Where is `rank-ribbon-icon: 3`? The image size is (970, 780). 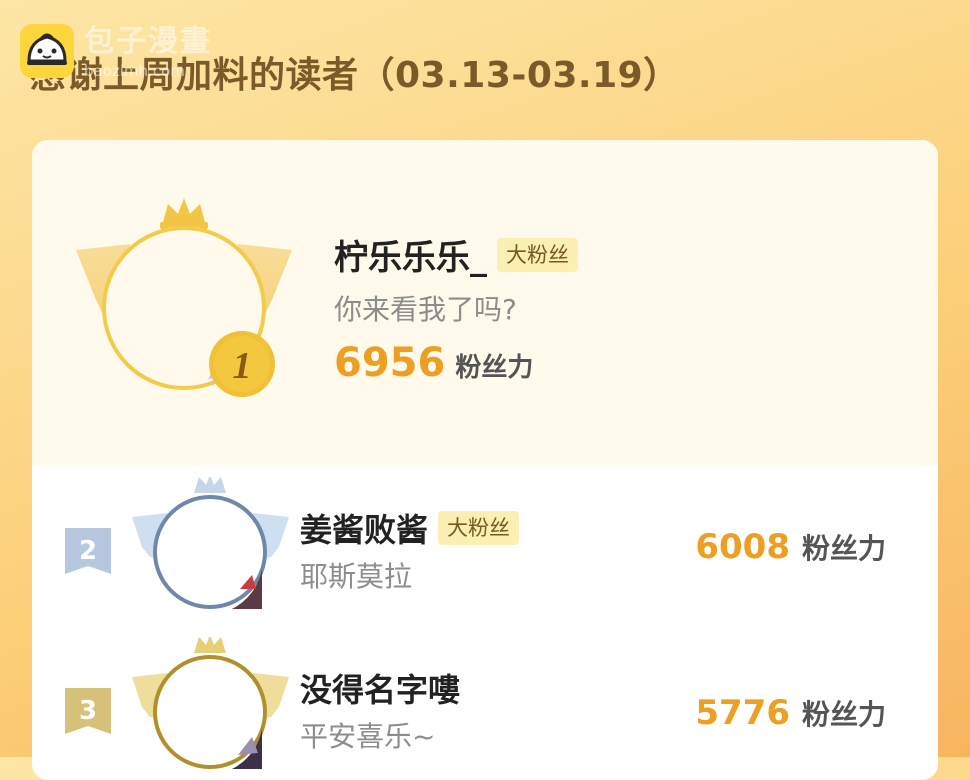
rank-ribbon-icon: 3 is located at coordinates (88, 711).